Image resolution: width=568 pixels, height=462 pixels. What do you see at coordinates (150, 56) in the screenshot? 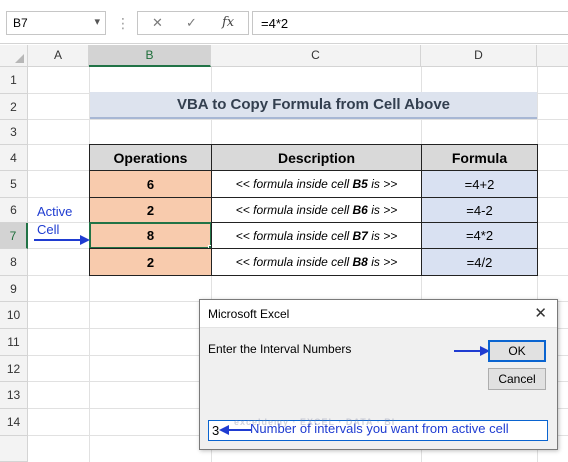
I see `column-header-b: B` at bounding box center [150, 56].